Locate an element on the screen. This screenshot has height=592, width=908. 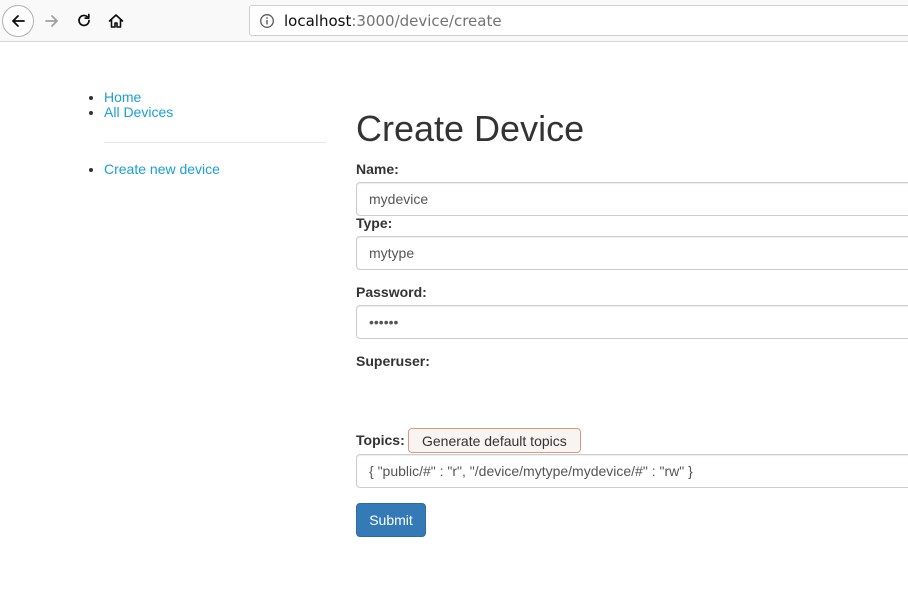
reload-button is located at coordinates (84, 21).